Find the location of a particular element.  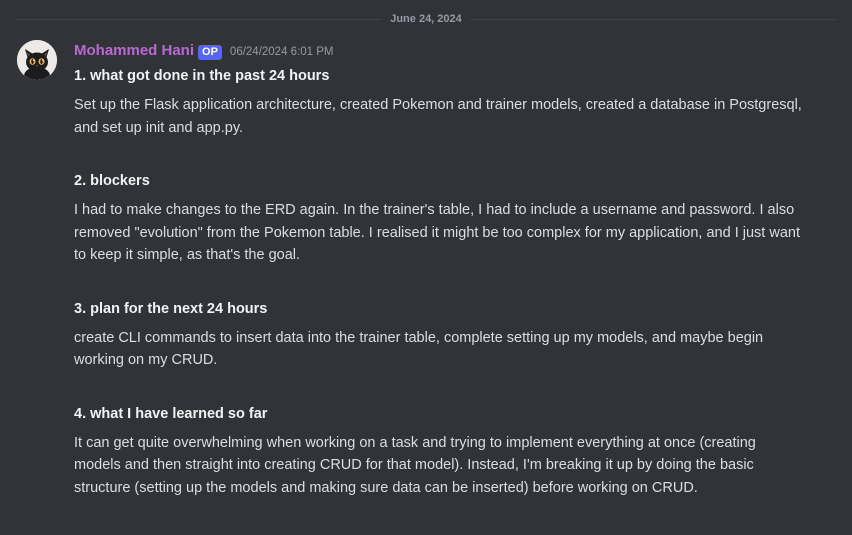

message-header: Mohammed Hani OP 06/24/2024 6:01 PM is located at coordinates (204, 51).